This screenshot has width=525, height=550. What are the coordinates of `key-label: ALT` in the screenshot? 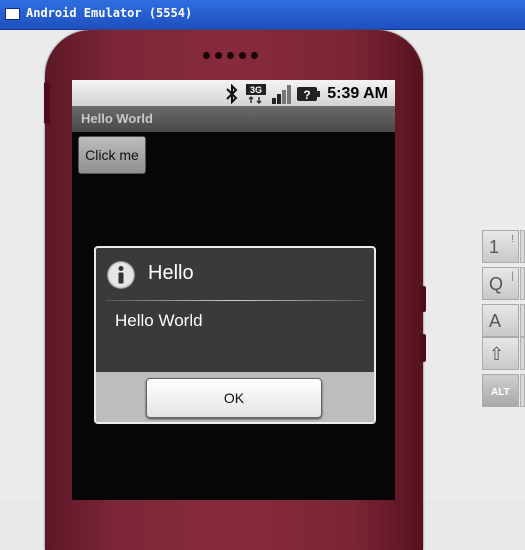 It's located at (500, 392).